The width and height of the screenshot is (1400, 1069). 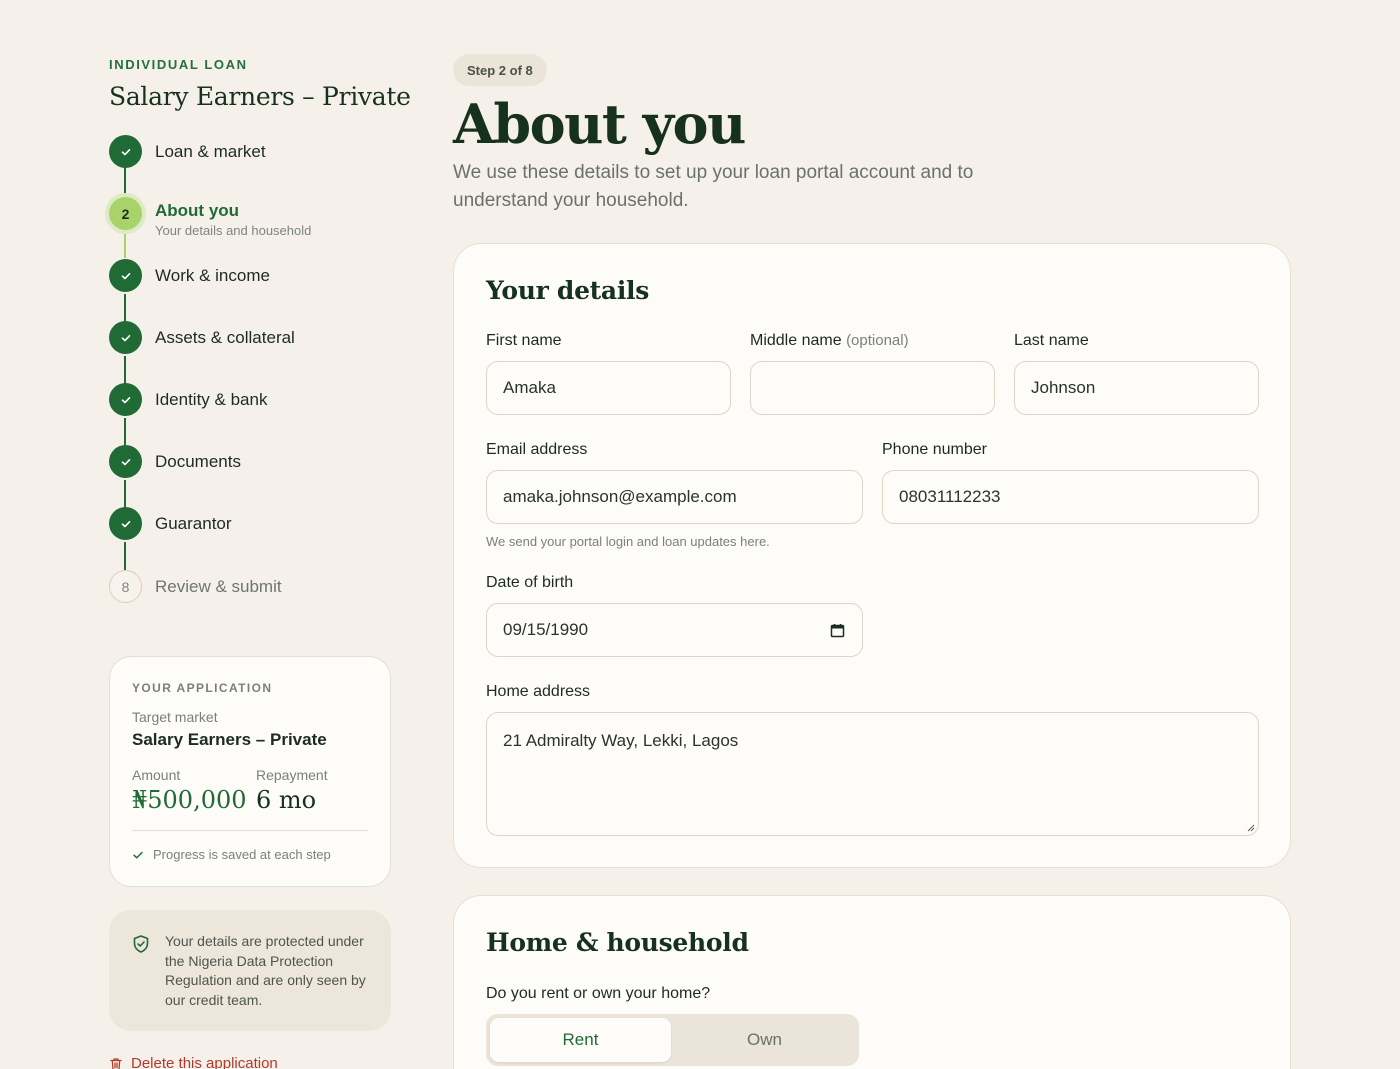 I want to click on step-identity-bank: Identity & bank, so click(x=259, y=400).